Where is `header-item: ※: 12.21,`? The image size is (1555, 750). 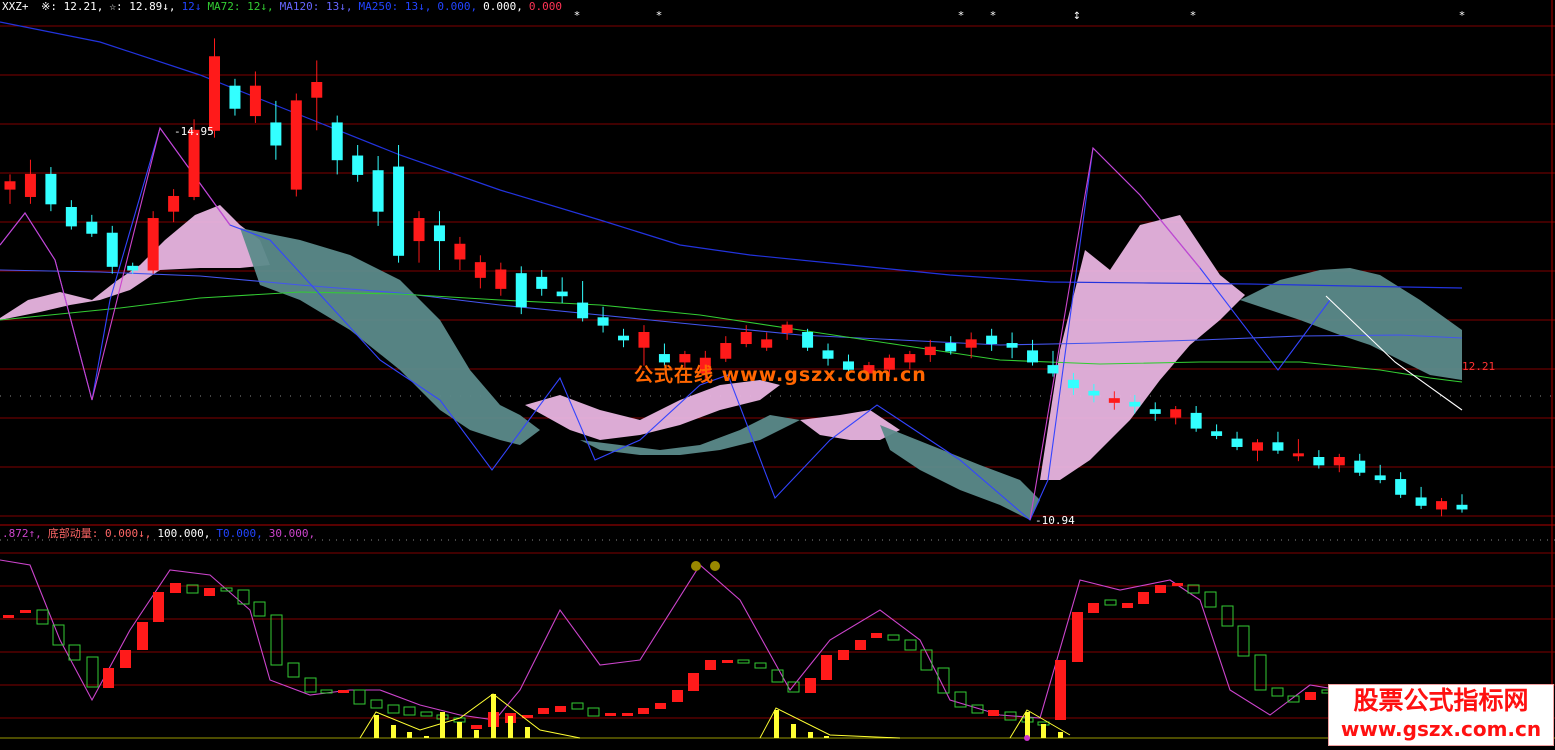
header-item: ※: 12.21, is located at coordinates (72, 6).